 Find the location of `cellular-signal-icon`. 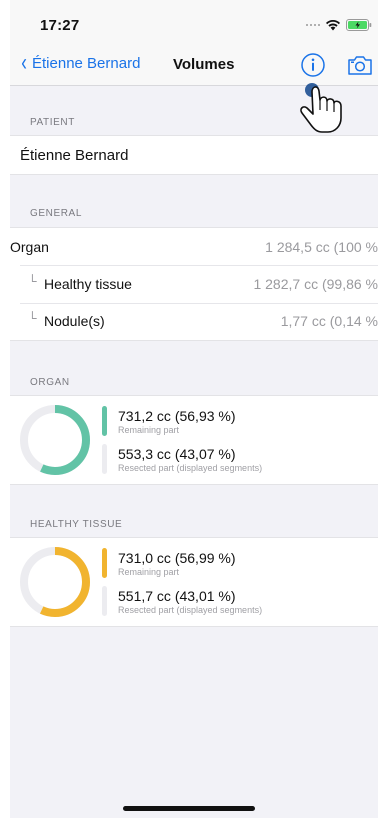

cellular-signal-icon is located at coordinates (313, 25).